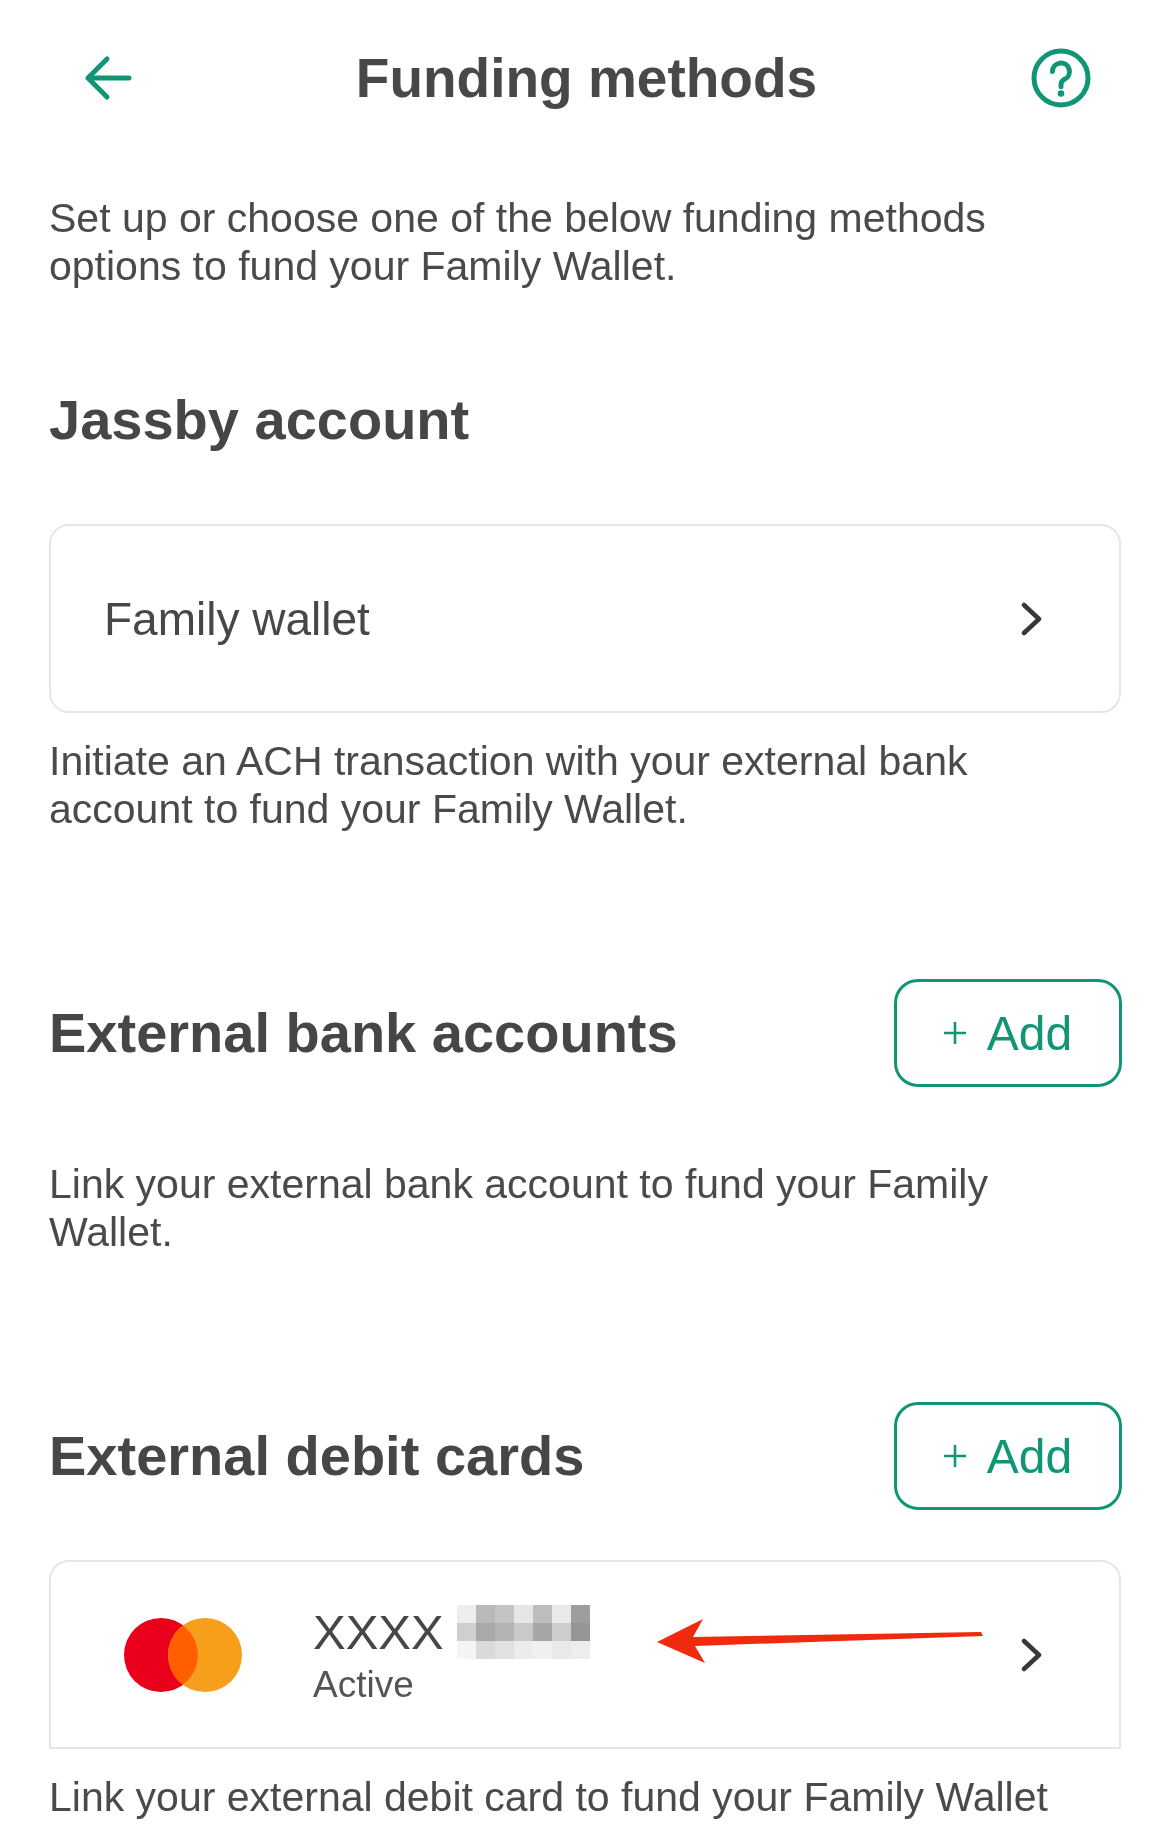 The width and height of the screenshot is (1170, 1845). Describe the element at coordinates (183, 1654) in the screenshot. I see `card-logo-icon` at that location.